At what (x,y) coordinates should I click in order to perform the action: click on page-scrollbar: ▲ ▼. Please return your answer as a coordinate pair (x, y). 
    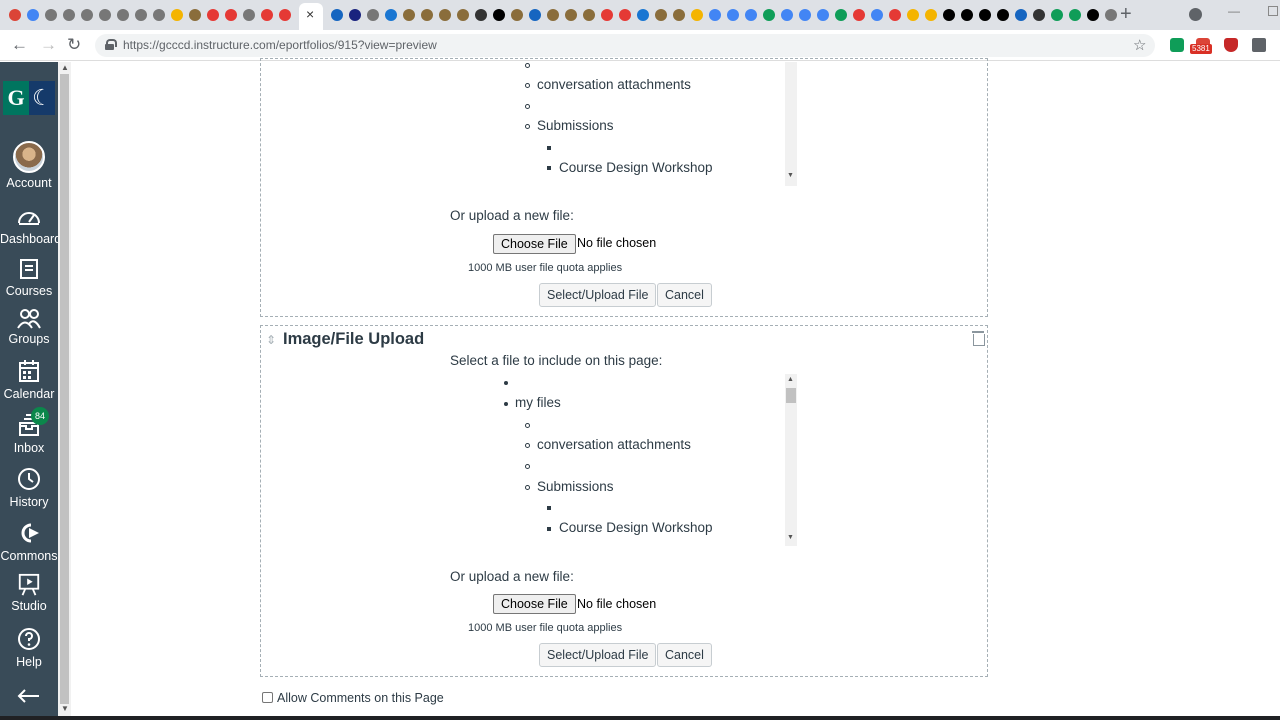
    Looking at the image, I should click on (64, 389).